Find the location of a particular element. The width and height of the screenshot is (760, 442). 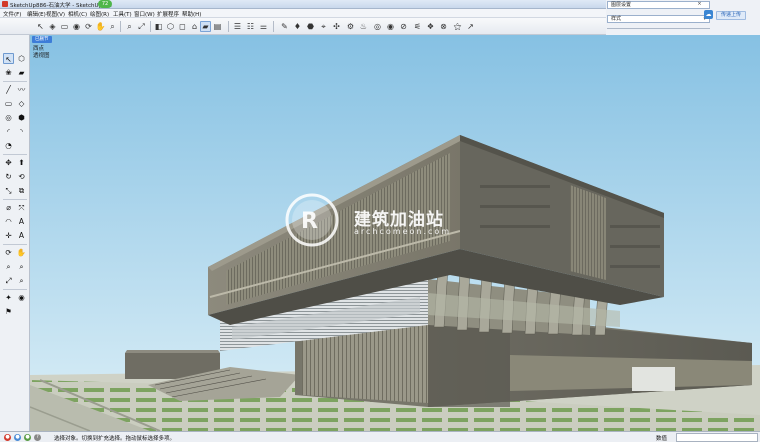

style-dropdown: 样式 ▾ is located at coordinates (658, 19).